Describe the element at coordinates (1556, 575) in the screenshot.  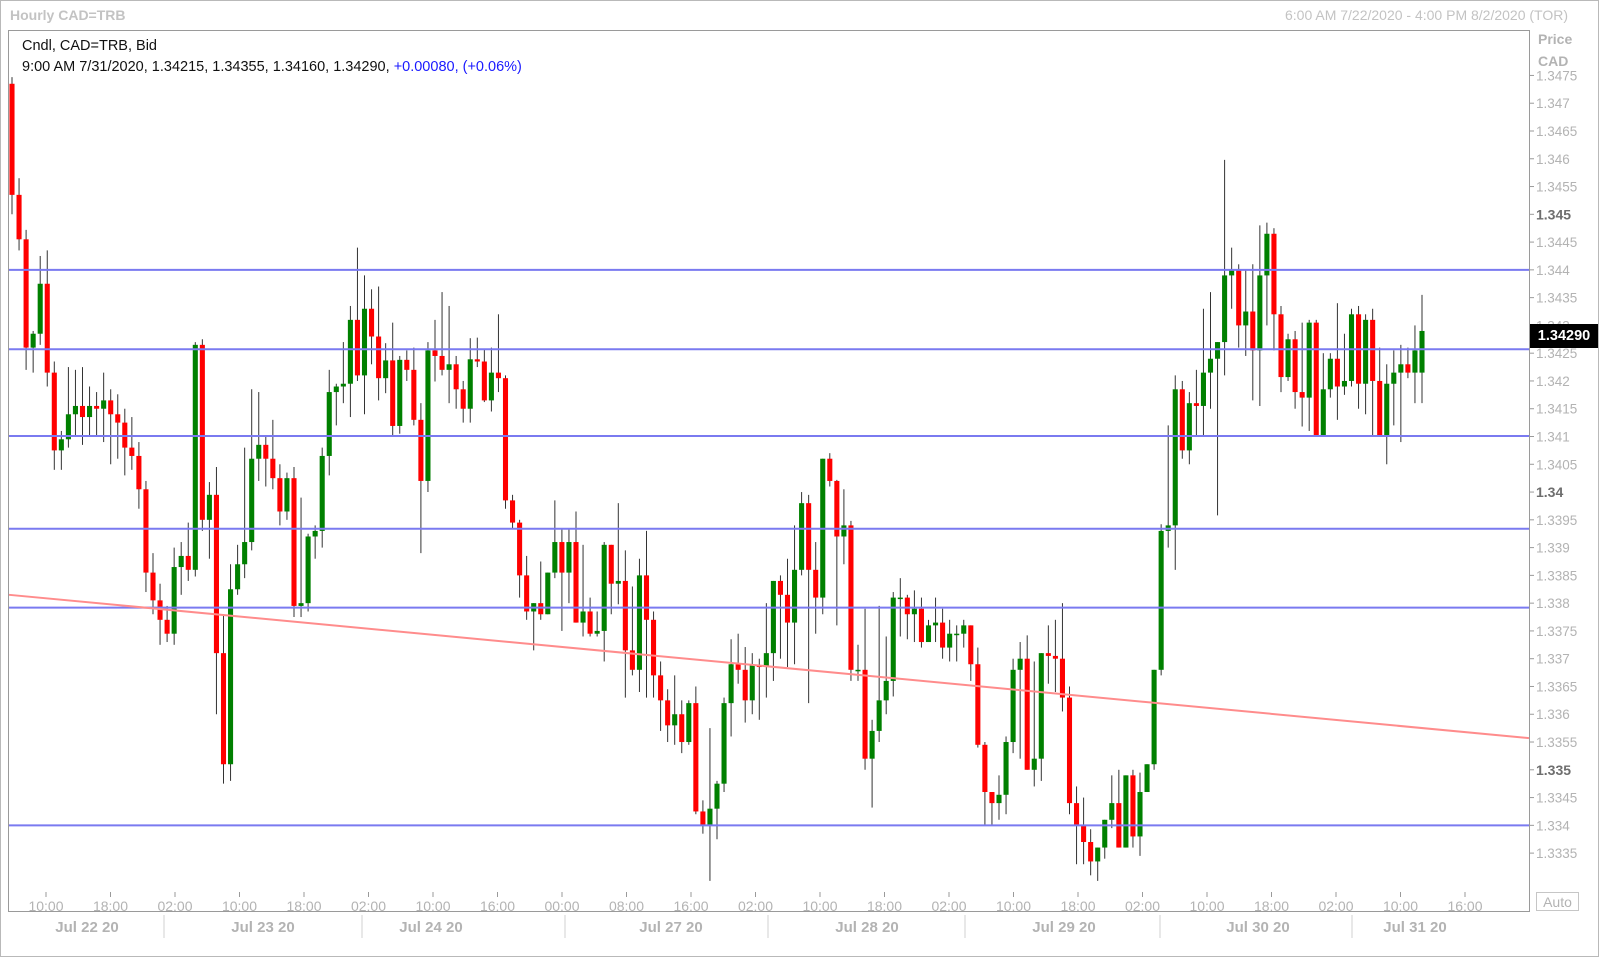
I see `y-tick-label: 1.3385` at that location.